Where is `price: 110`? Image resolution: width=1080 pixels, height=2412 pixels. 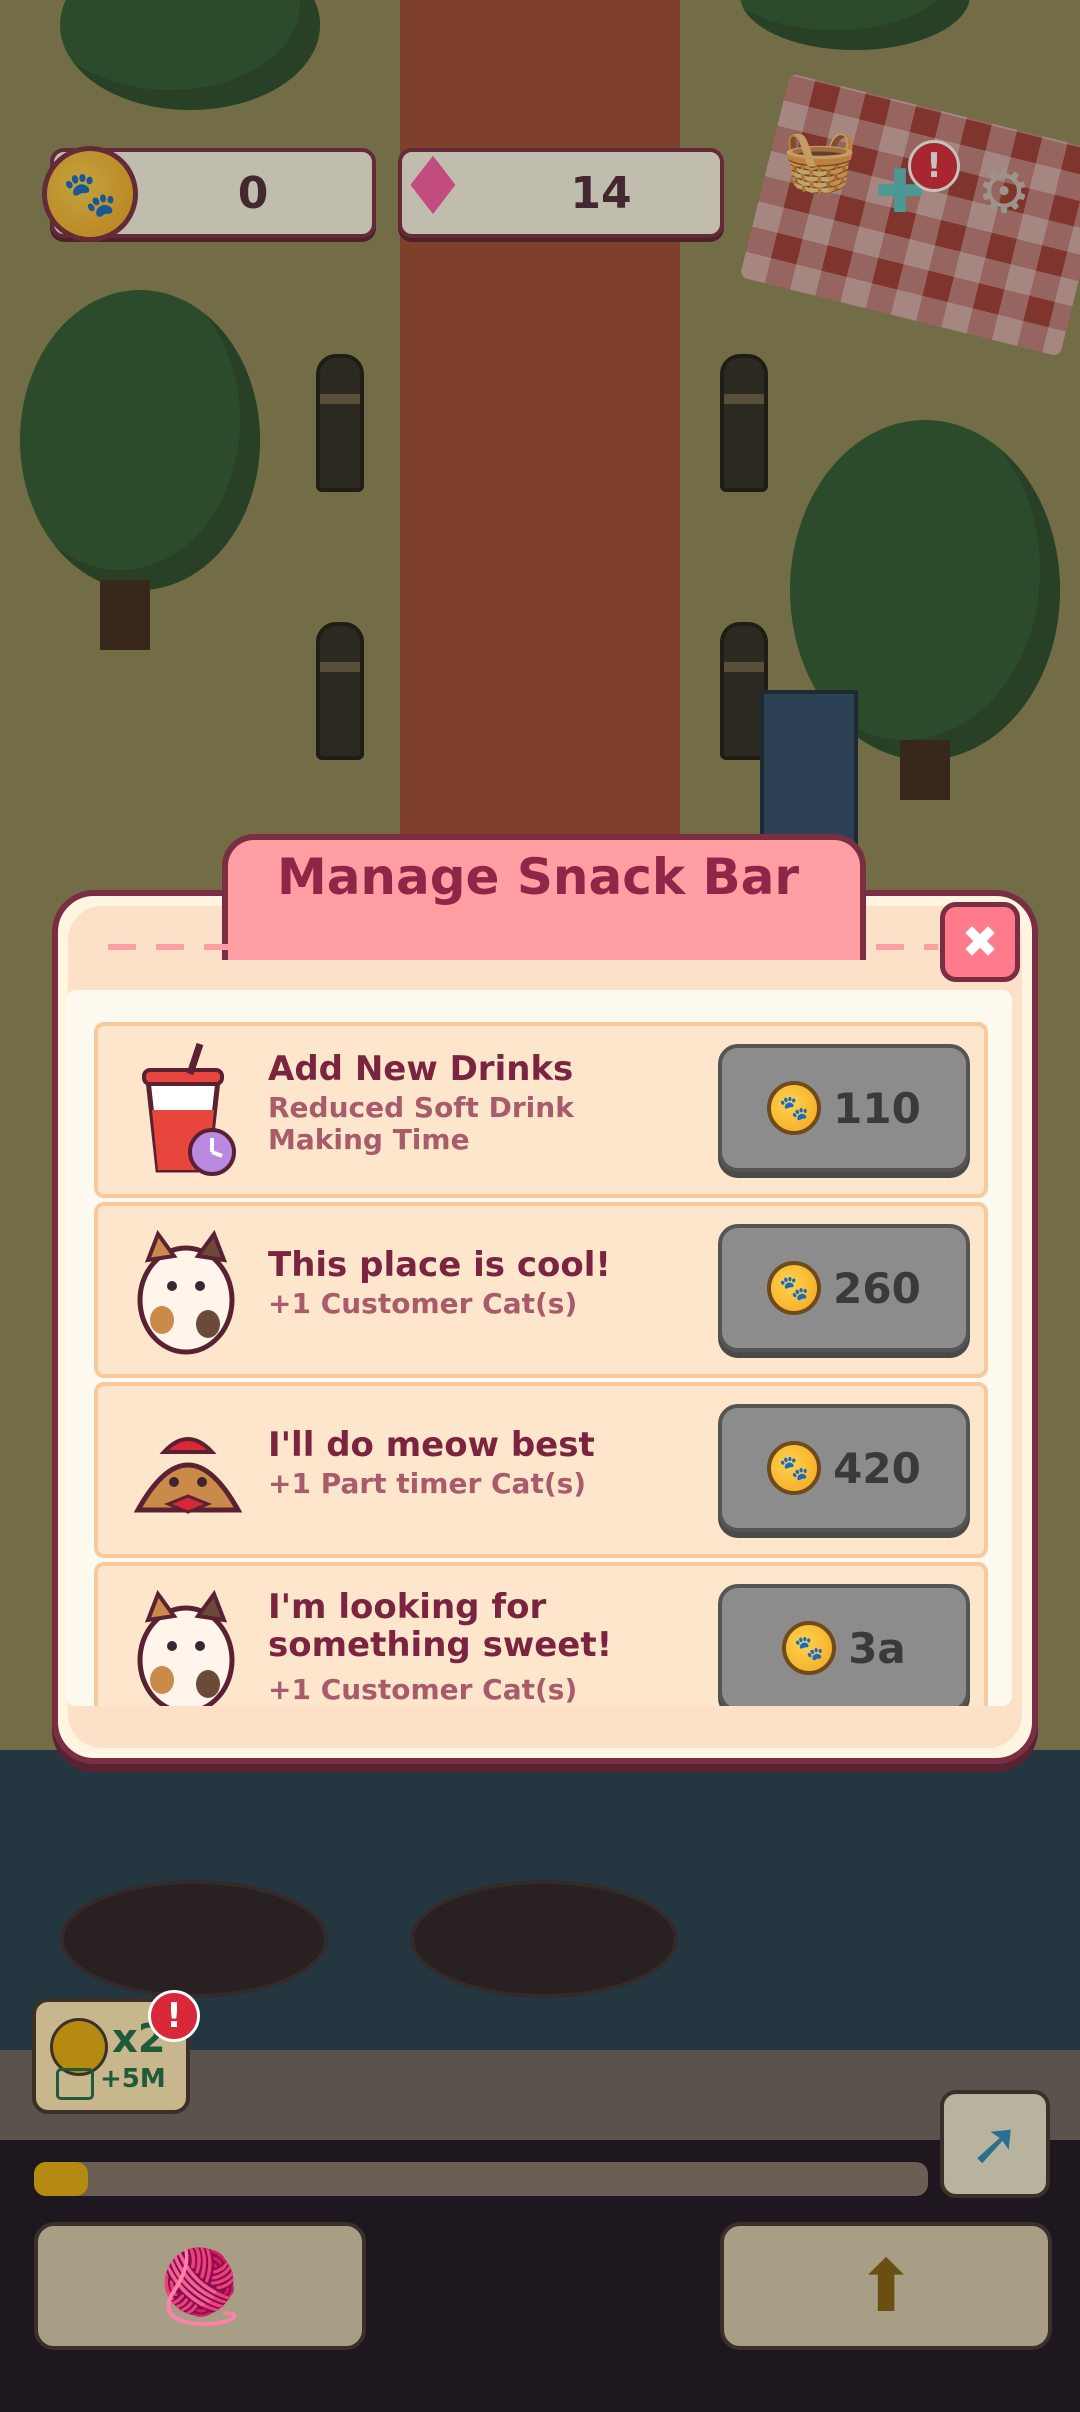
price: 110 is located at coordinates (877, 1108).